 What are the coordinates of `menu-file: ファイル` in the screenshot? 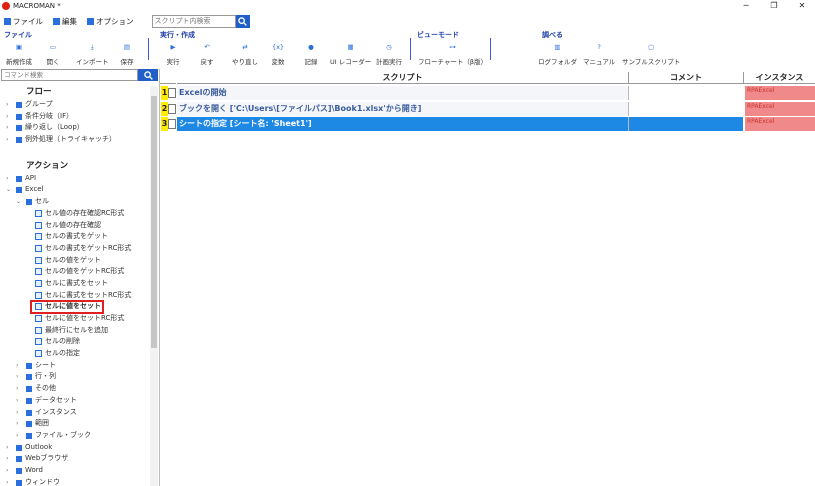 It's located at (23, 21).